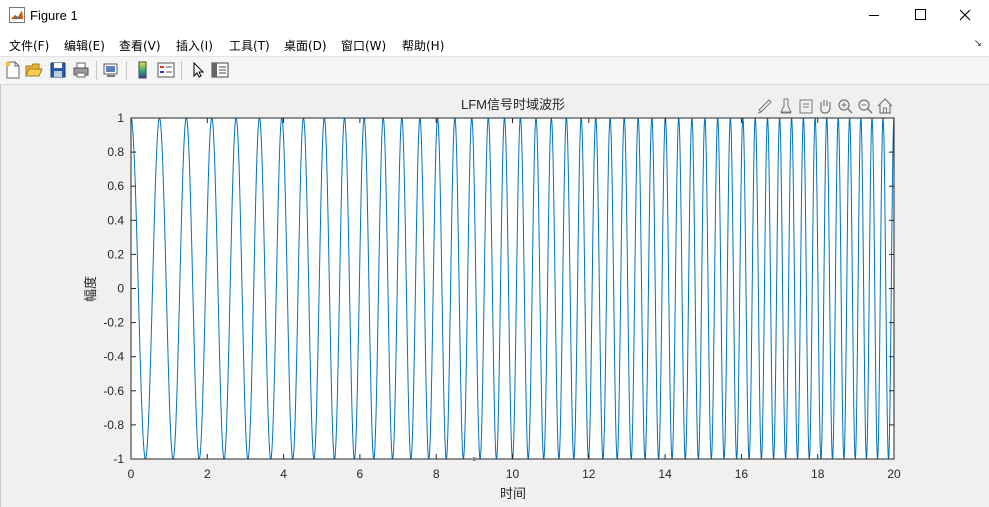 This screenshot has width=989, height=507. I want to click on menu-desktop: 桌面(D), so click(305, 45).